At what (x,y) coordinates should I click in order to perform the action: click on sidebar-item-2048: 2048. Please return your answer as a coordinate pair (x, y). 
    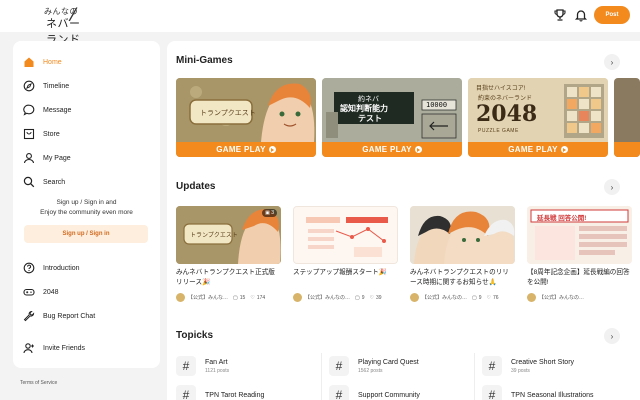
    Looking at the image, I should click on (88, 292).